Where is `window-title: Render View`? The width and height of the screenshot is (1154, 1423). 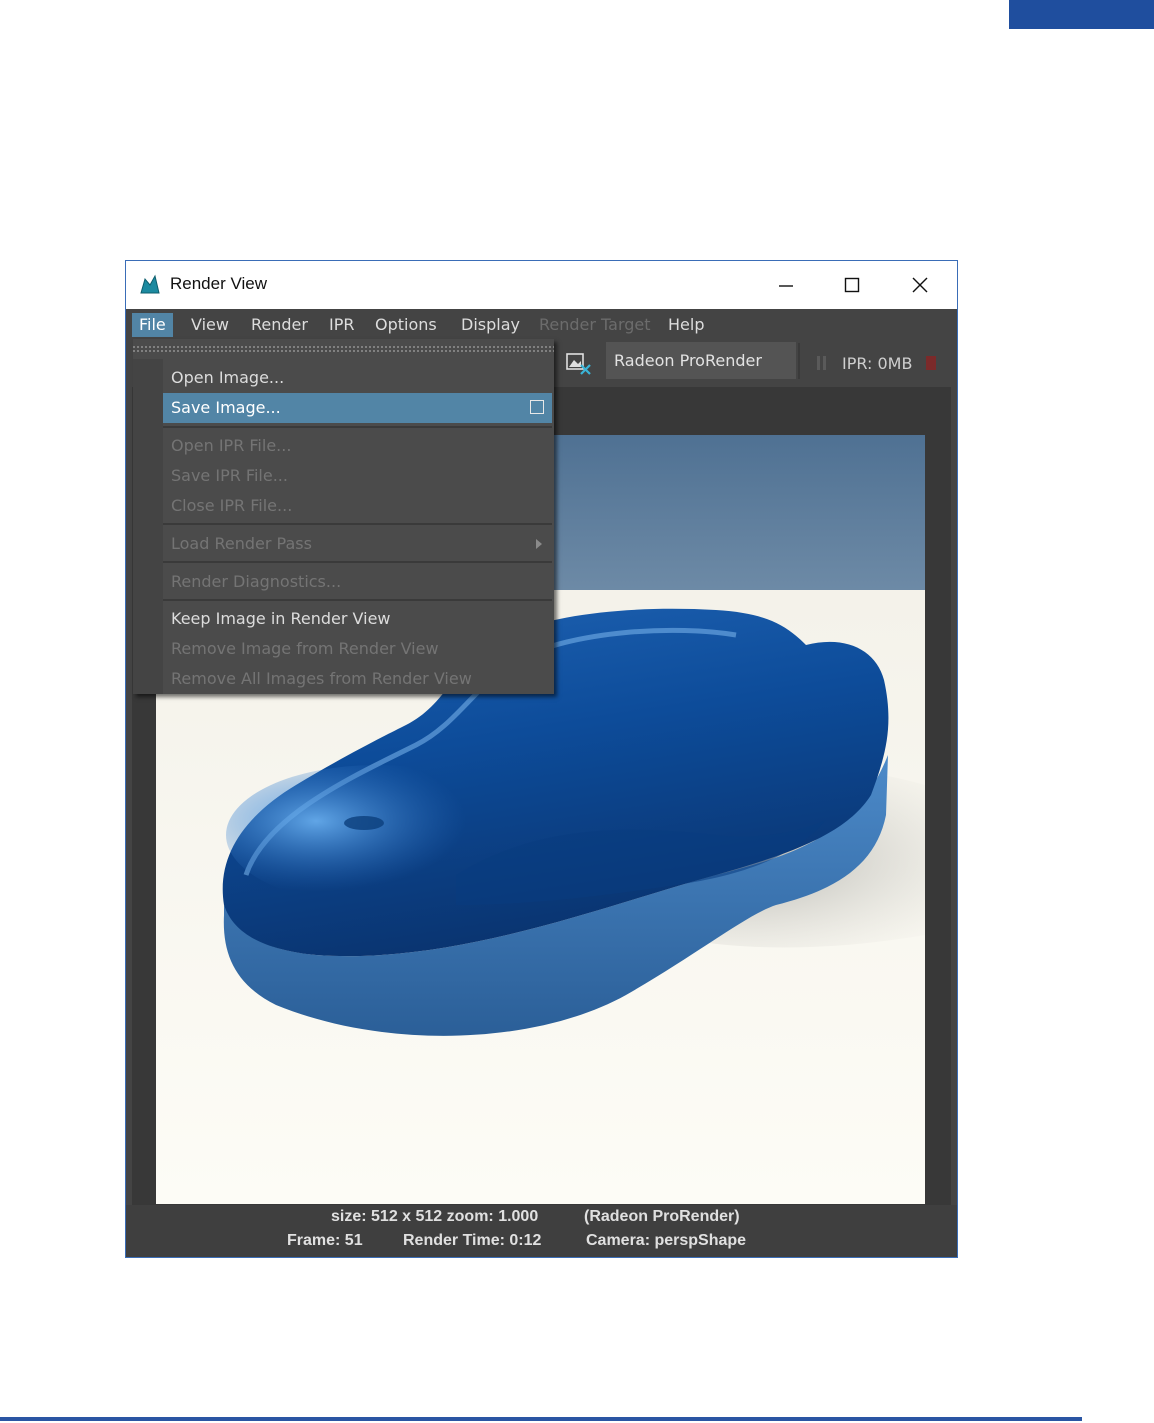
window-title: Render View is located at coordinates (219, 283).